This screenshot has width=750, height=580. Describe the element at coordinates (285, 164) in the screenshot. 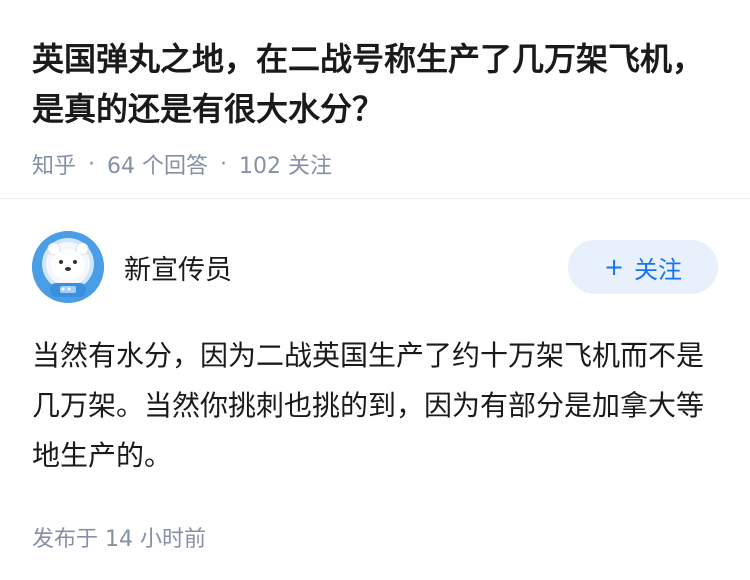

I see `followers-count: 102 关注` at that location.